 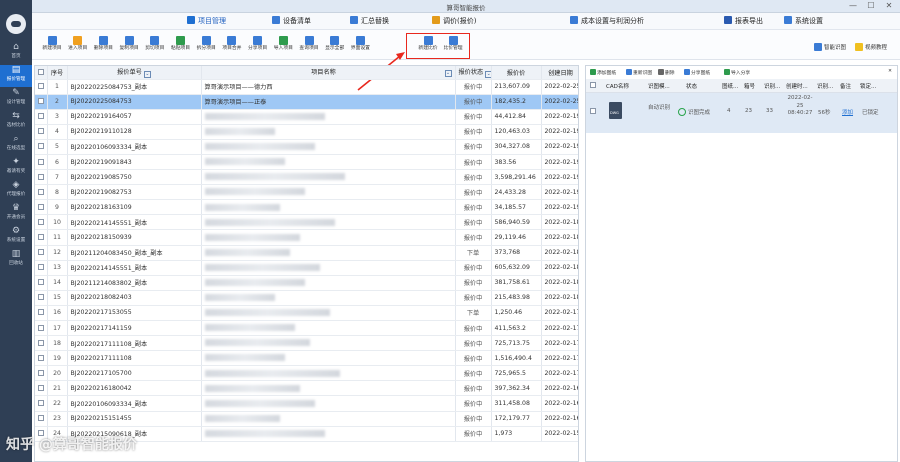 What do you see at coordinates (16, 122) in the screenshot?
I see `sidebar-item-3: ⇆ 选材比价` at bounding box center [16, 122].